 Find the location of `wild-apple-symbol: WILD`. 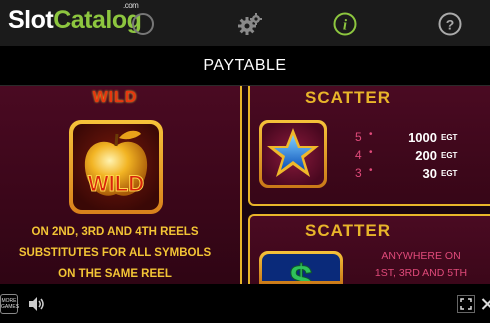

wild-apple-symbol: WILD is located at coordinates (116, 167).